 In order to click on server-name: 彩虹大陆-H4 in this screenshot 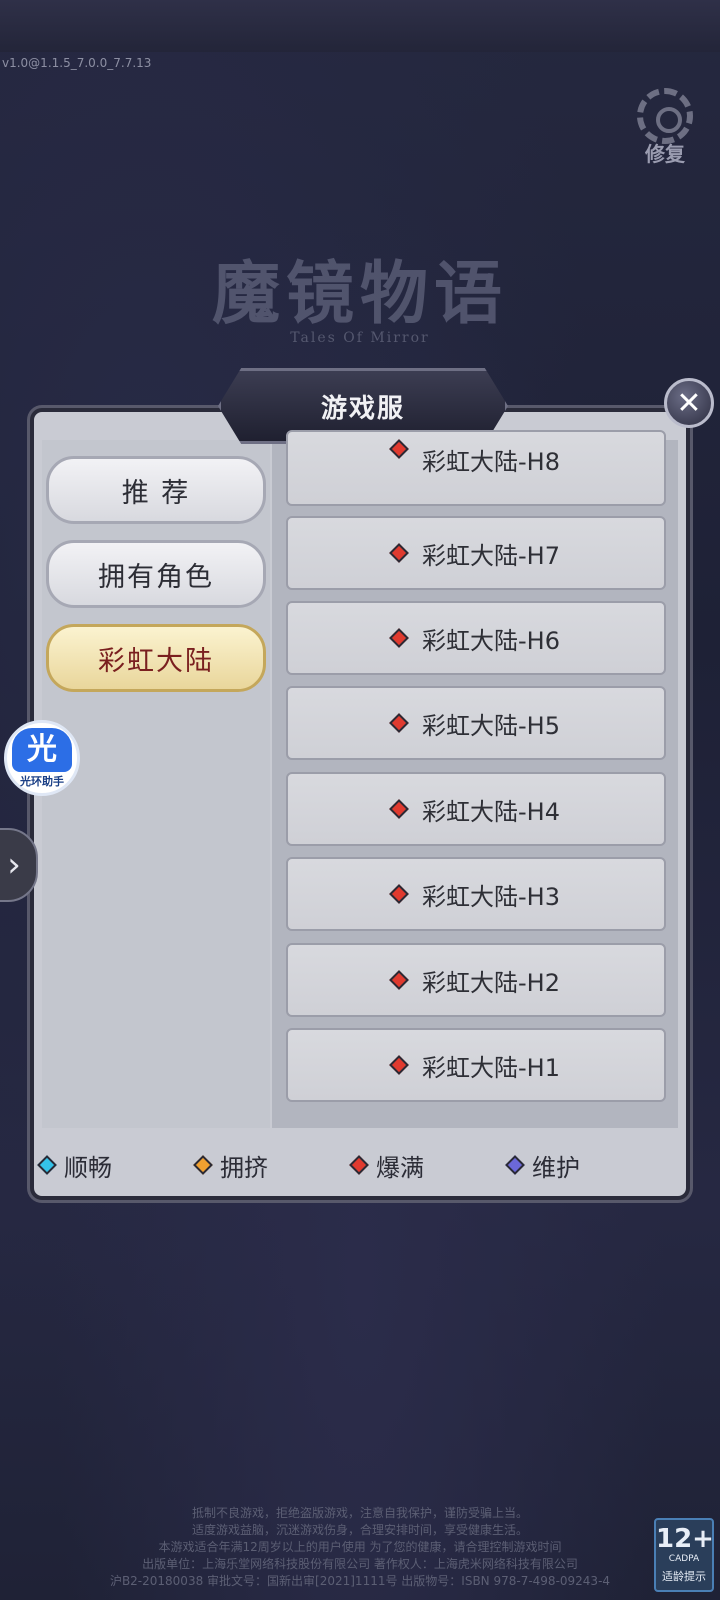, I will do `click(491, 811)`.